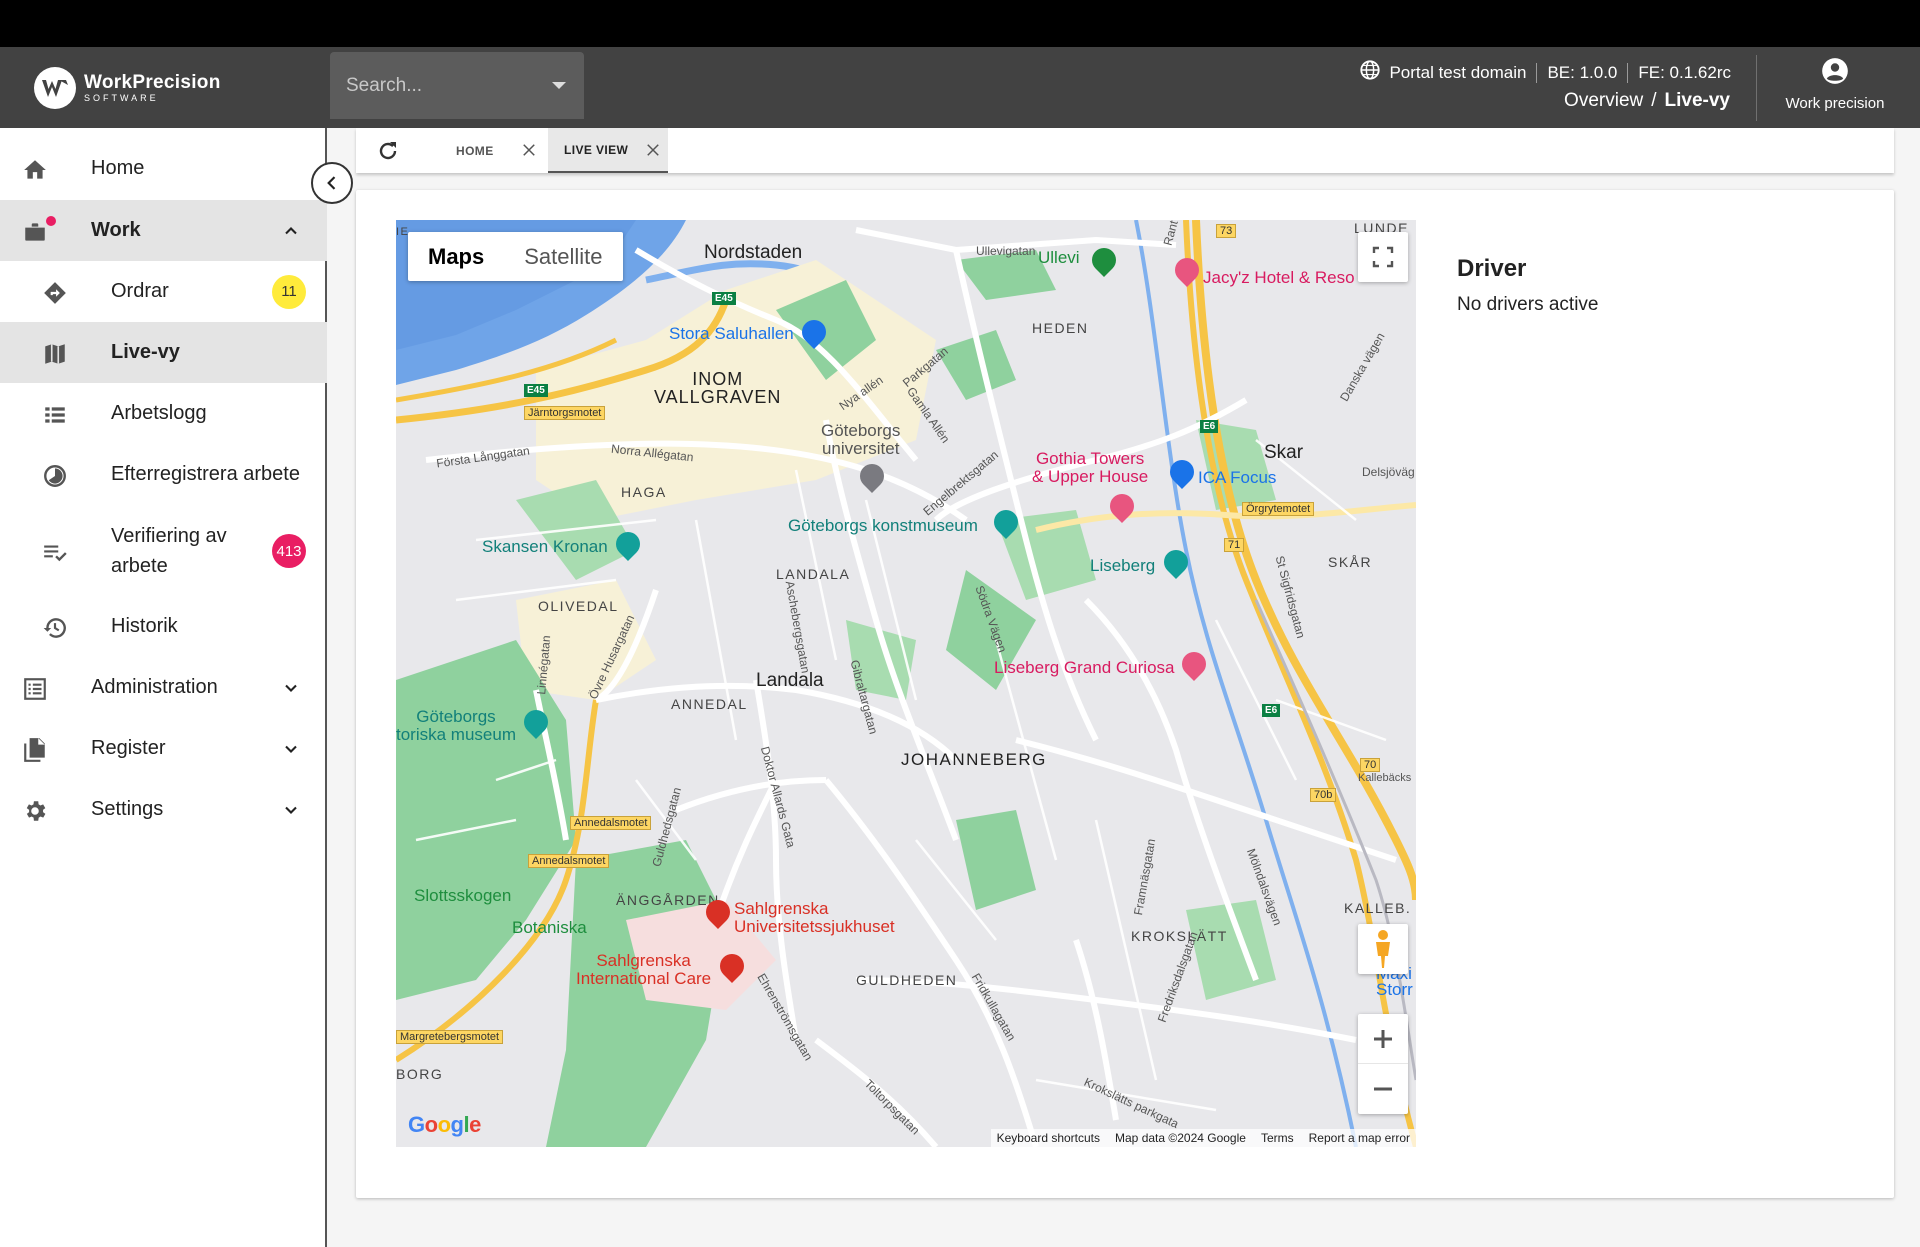 This screenshot has width=1920, height=1247. What do you see at coordinates (563, 256) in the screenshot?
I see `map-type-satellite-button: Satellite` at bounding box center [563, 256].